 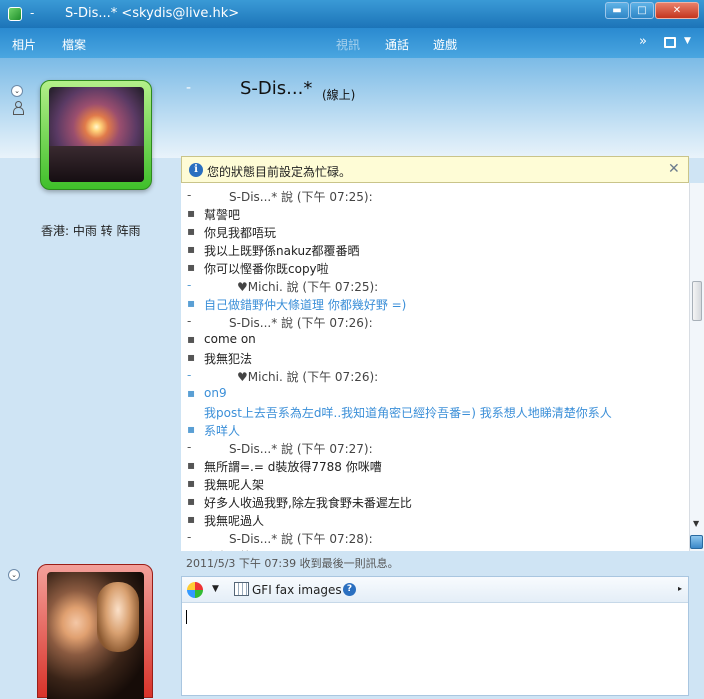 I want to click on sender-header: S-Dis...* 說 (下午 07:25):, so click(x=301, y=197).